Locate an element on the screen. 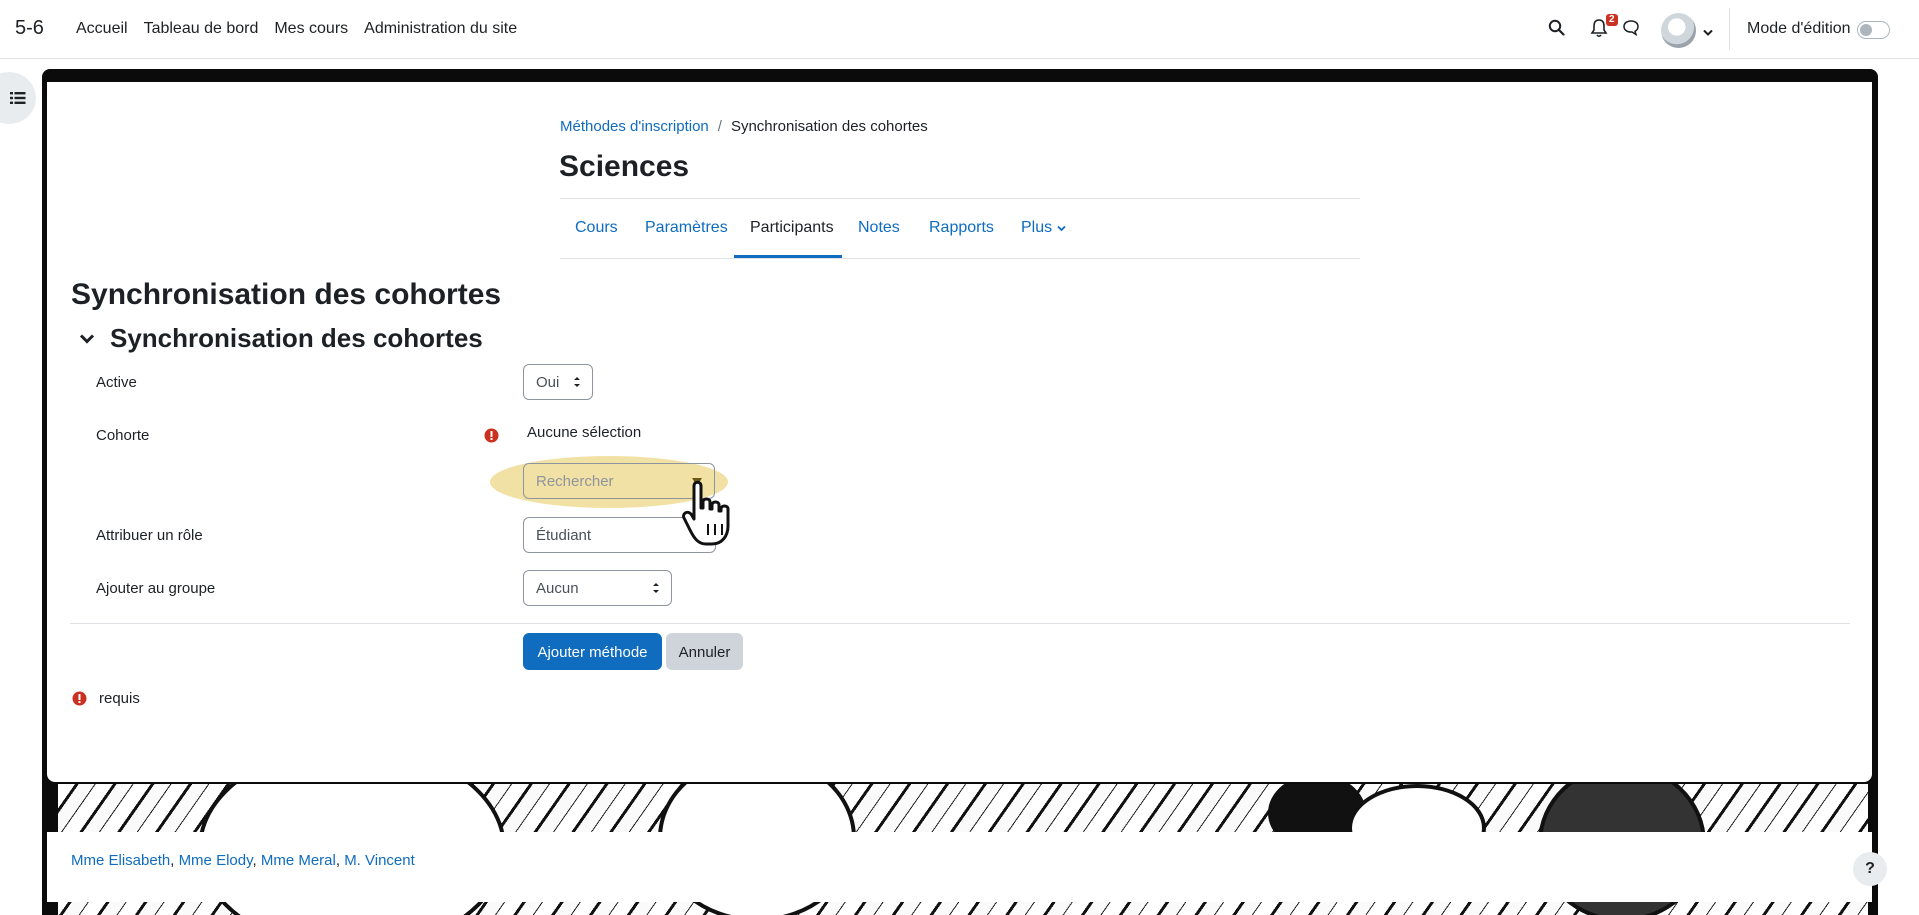 The image size is (1919, 915). edit-mode-toggle is located at coordinates (1873, 30).